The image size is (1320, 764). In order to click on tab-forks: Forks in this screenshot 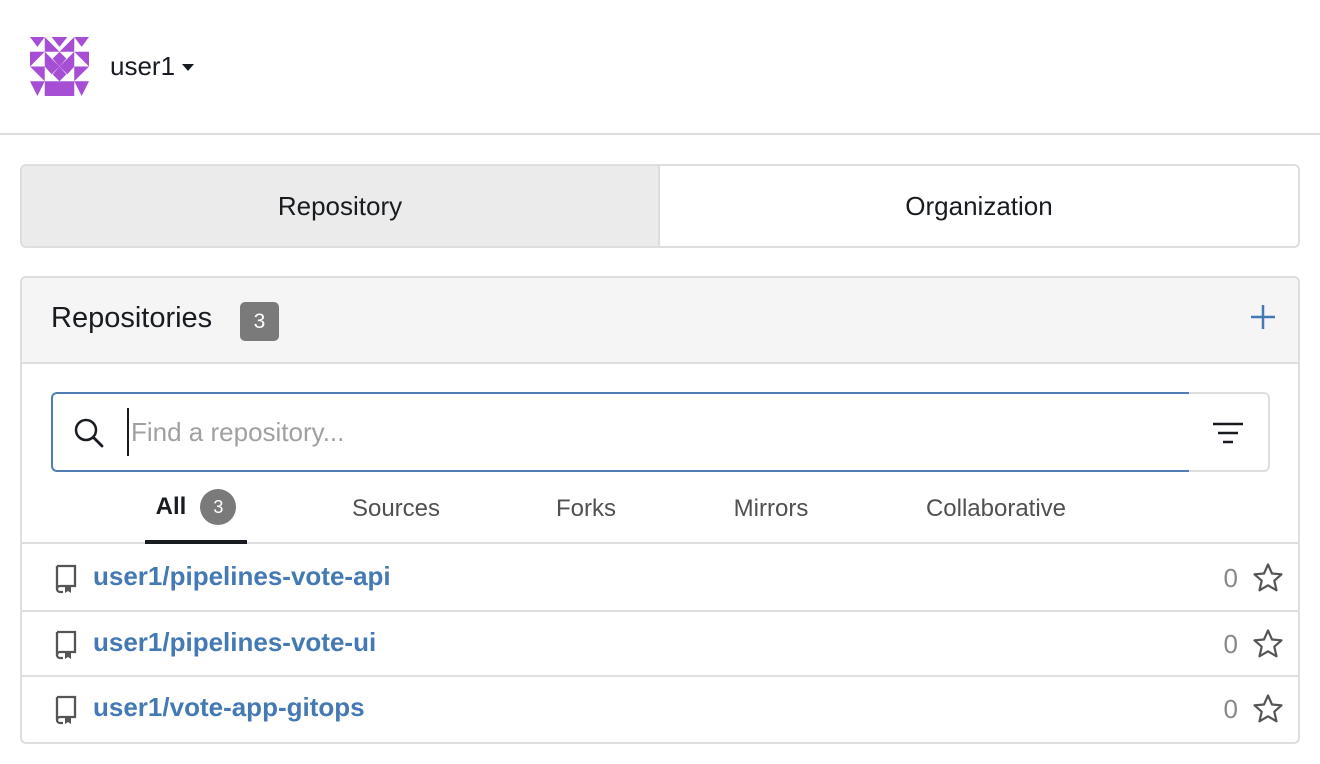, I will do `click(586, 509)`.